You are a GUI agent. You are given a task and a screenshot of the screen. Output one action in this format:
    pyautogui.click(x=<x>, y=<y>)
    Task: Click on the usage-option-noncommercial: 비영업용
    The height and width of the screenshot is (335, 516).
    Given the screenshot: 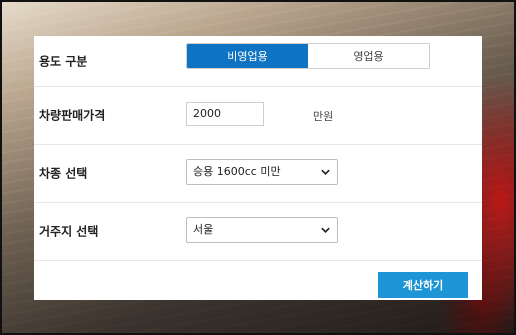 What is the action you would take?
    pyautogui.click(x=247, y=56)
    